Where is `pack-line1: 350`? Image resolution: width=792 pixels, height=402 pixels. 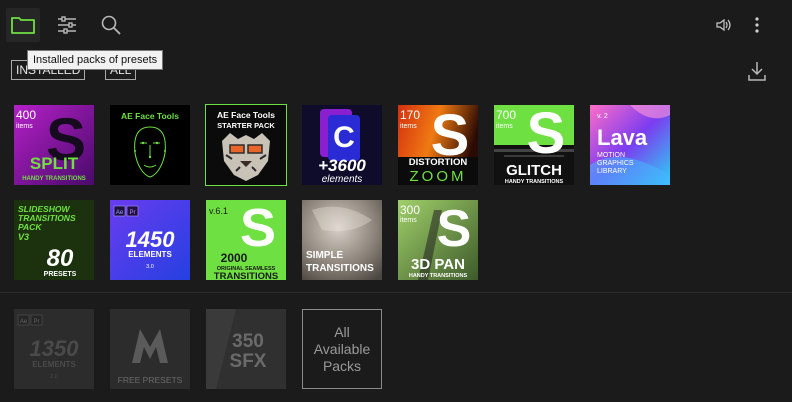
pack-line1: 350 is located at coordinates (248, 341).